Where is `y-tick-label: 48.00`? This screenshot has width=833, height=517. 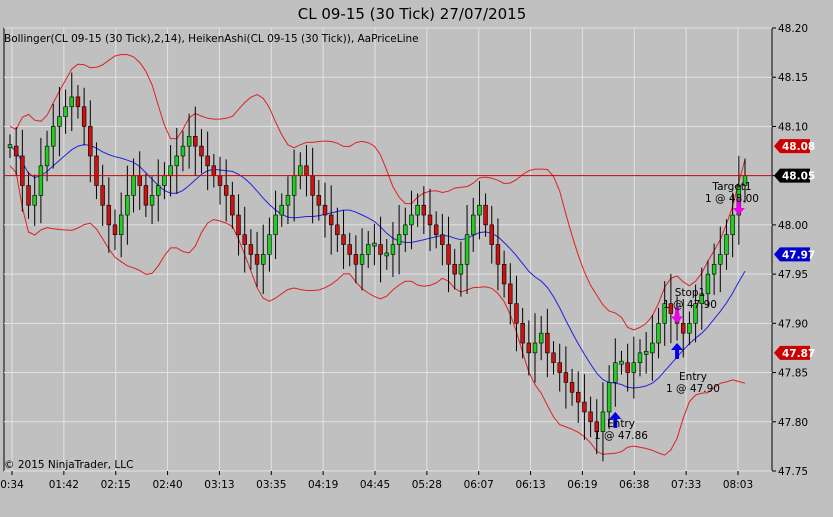
y-tick-label: 48.00 is located at coordinates (793, 226).